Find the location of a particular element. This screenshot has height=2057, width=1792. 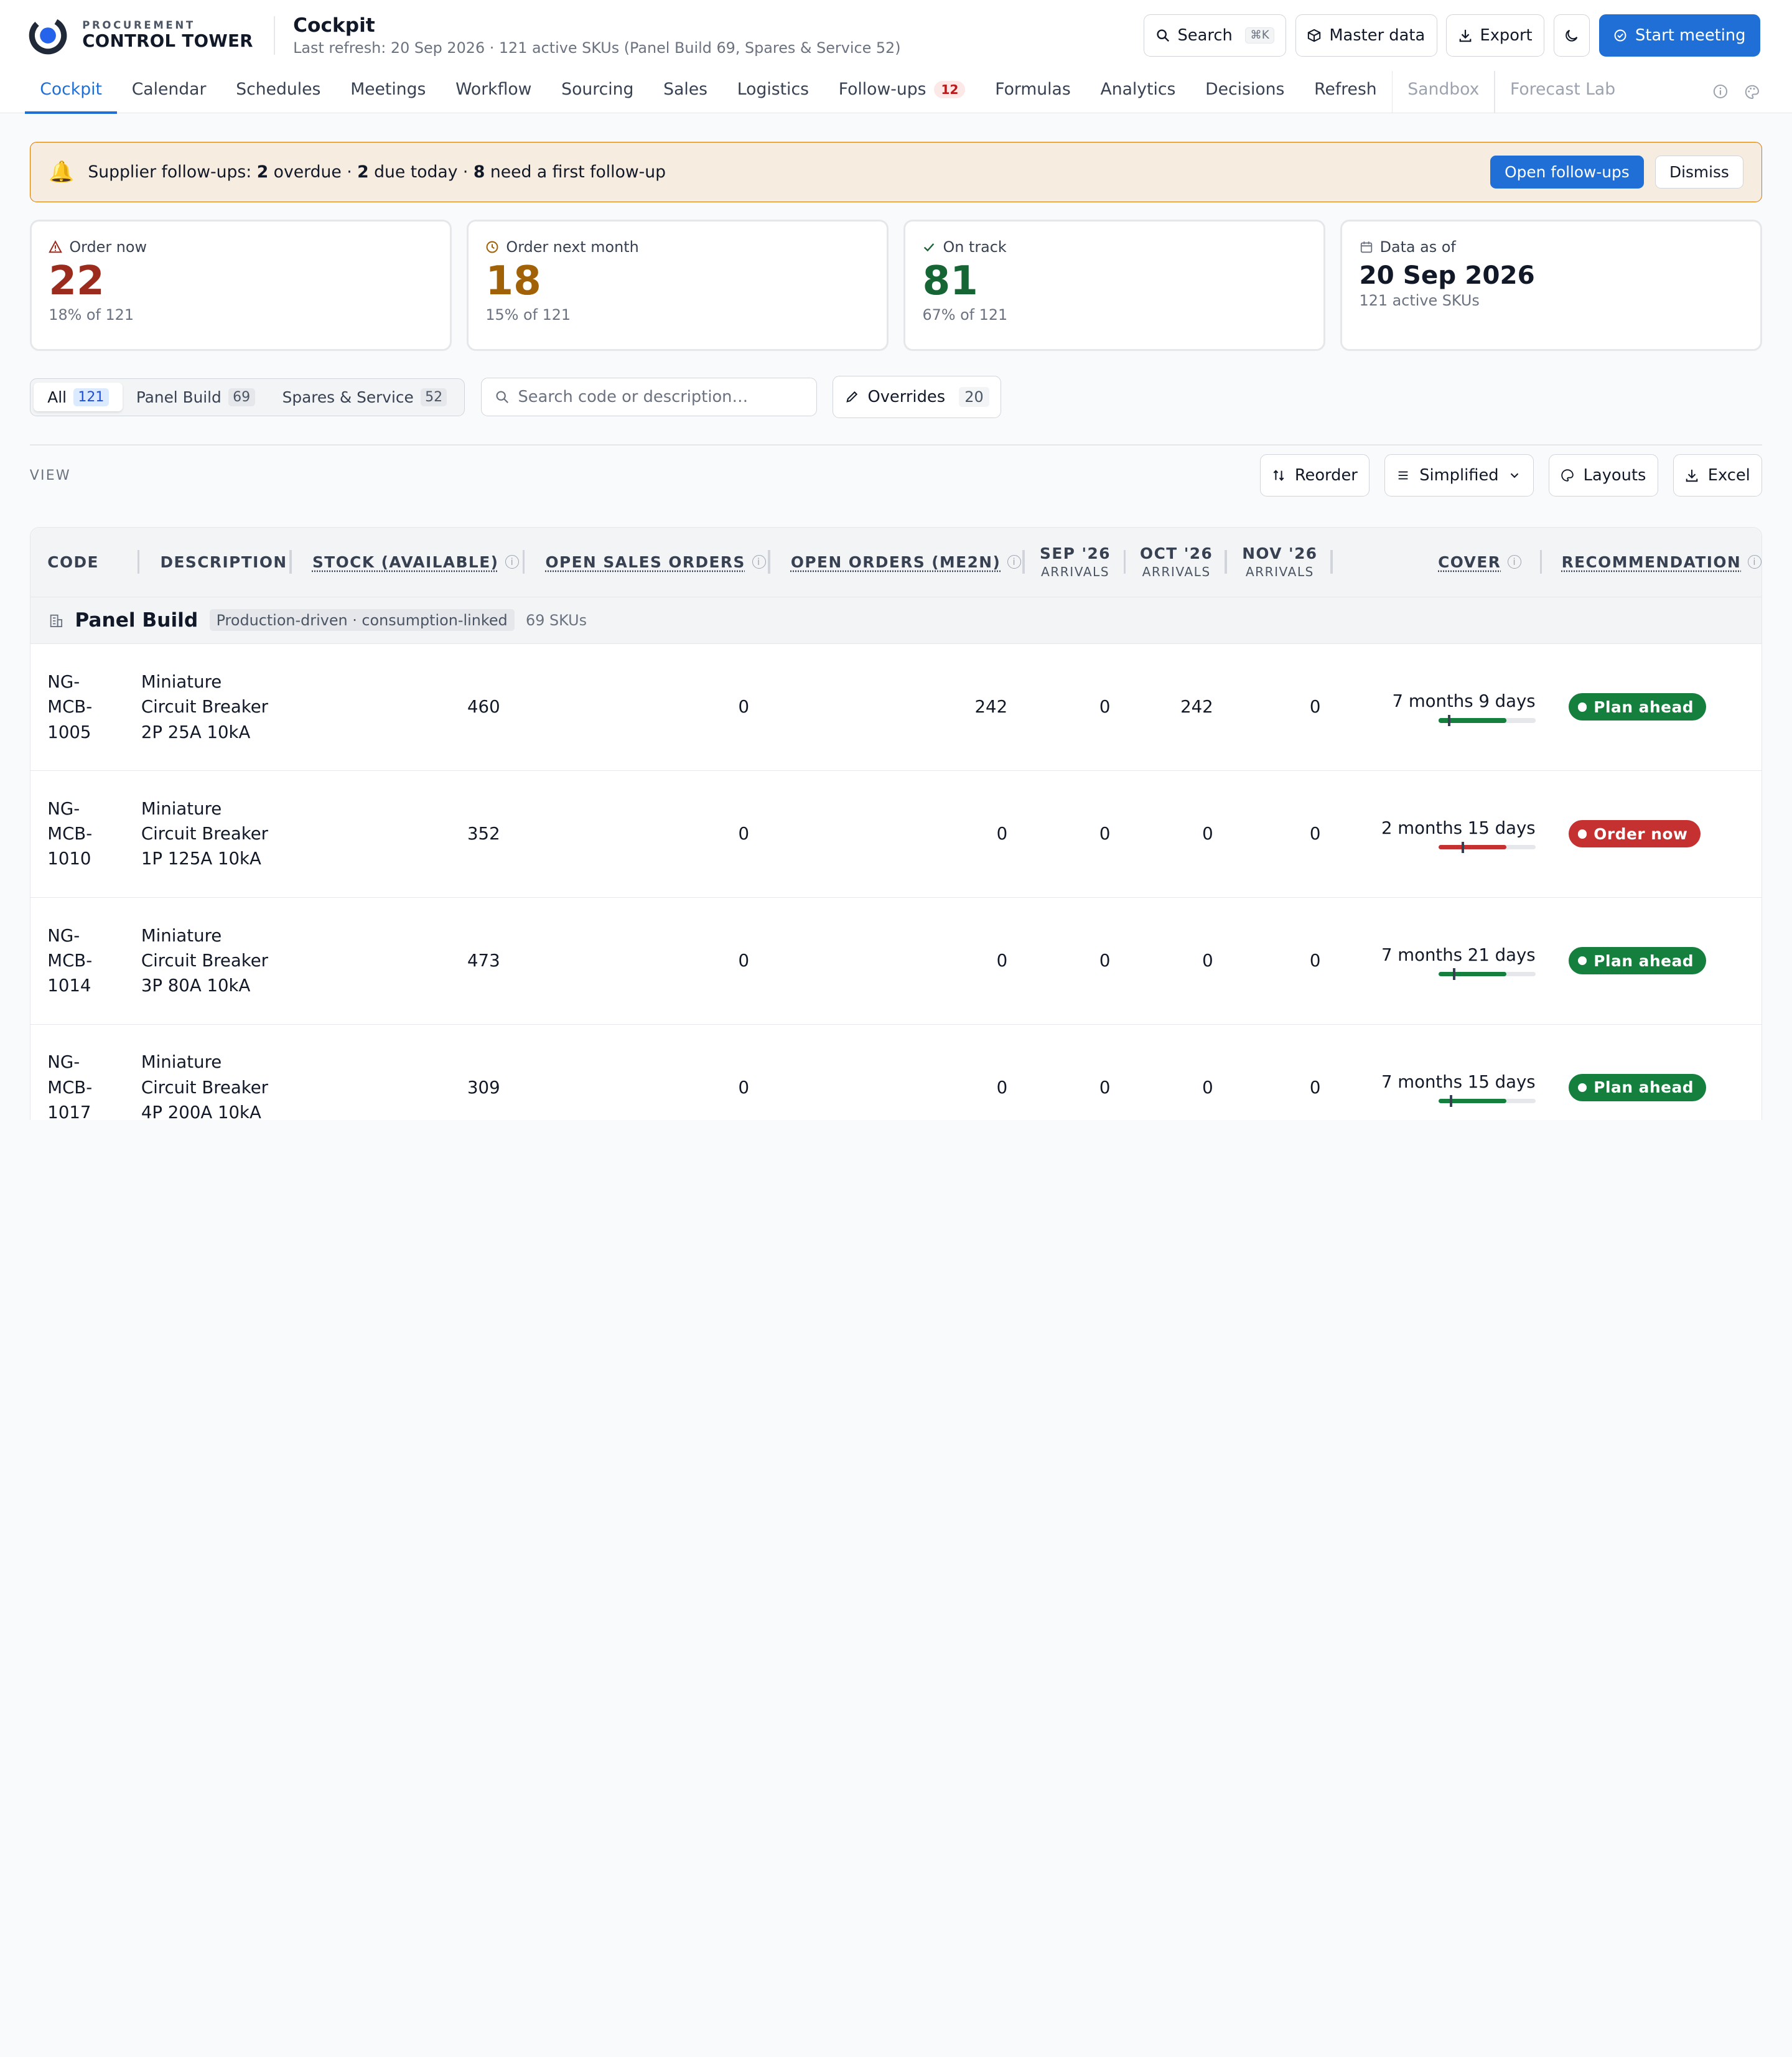

open-follow-ups-button: Open follow-ups is located at coordinates (1567, 172).